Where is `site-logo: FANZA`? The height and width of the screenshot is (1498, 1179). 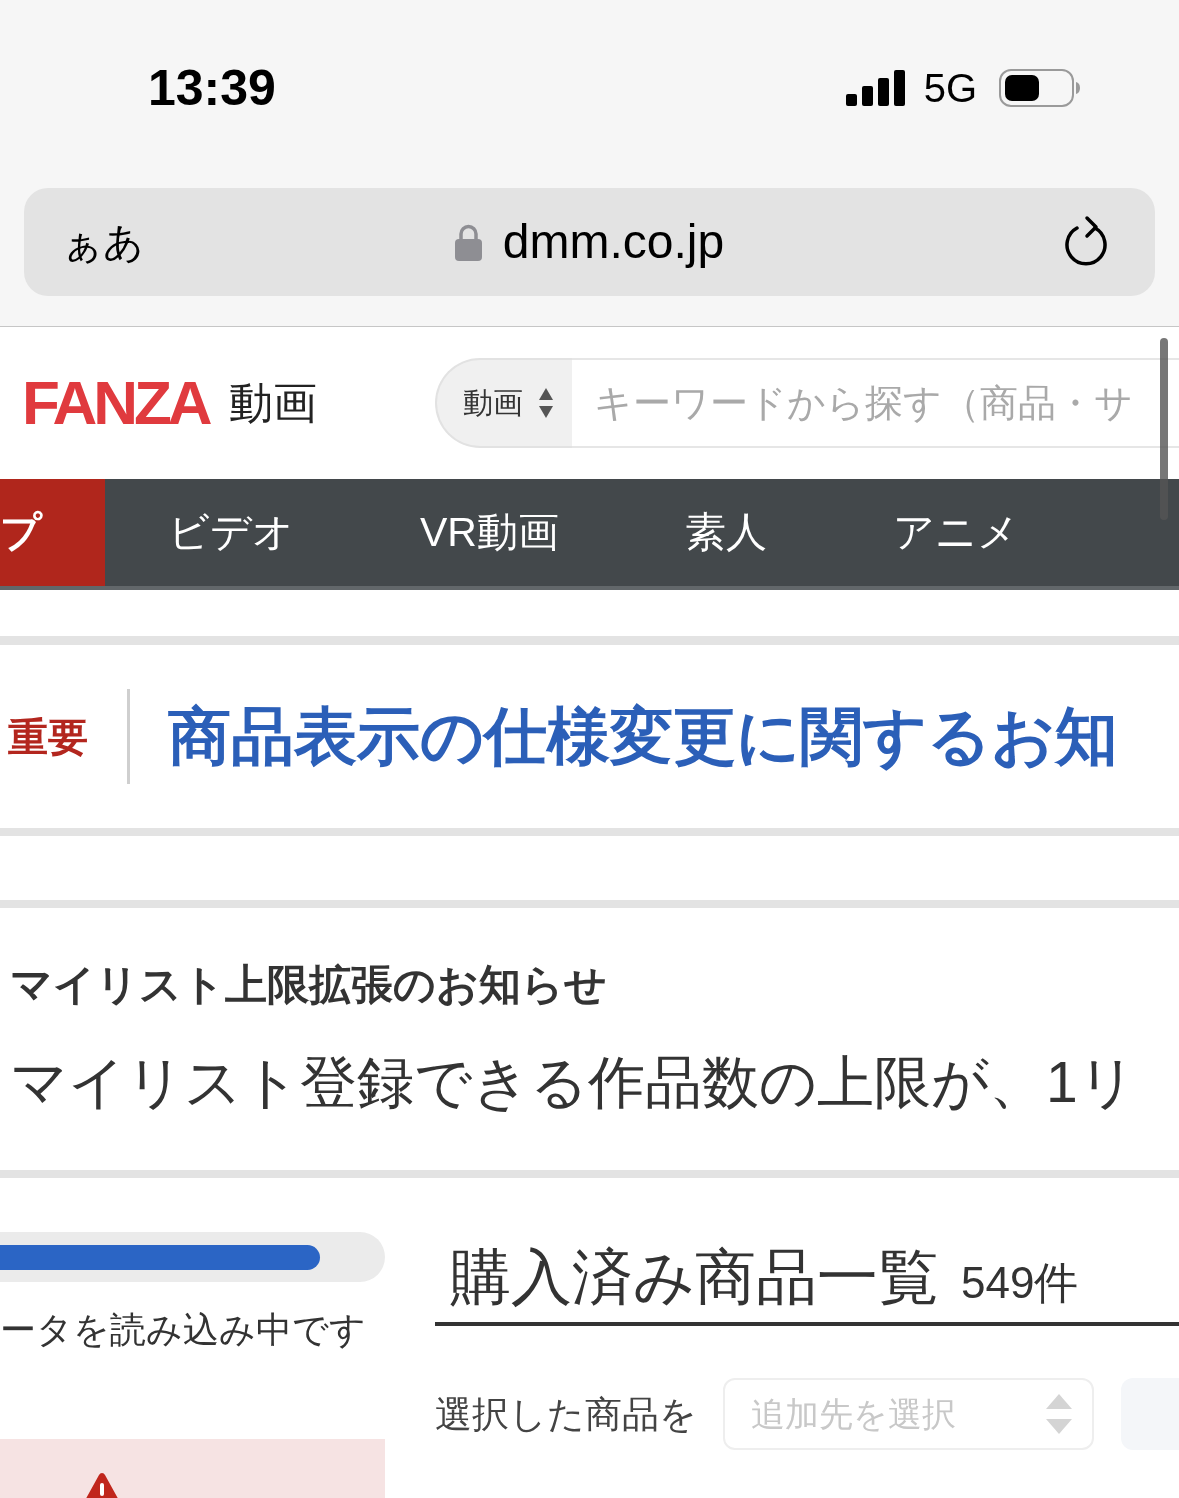 site-logo: FANZA is located at coordinates (115, 403).